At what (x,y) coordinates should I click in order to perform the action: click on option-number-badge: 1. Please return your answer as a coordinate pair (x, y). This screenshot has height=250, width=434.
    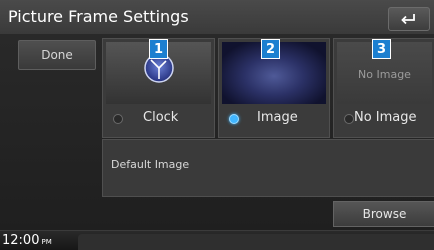
    Looking at the image, I should click on (158, 49).